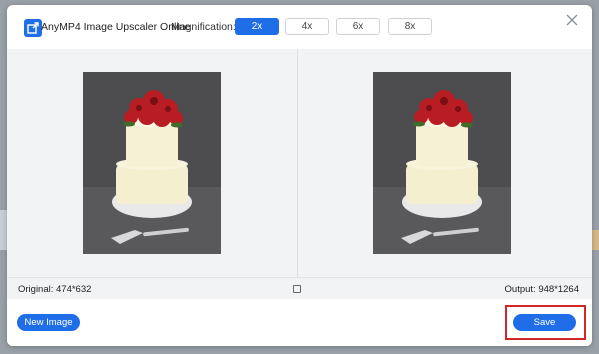  Describe the element at coordinates (544, 322) in the screenshot. I see `save-button: Save` at that location.